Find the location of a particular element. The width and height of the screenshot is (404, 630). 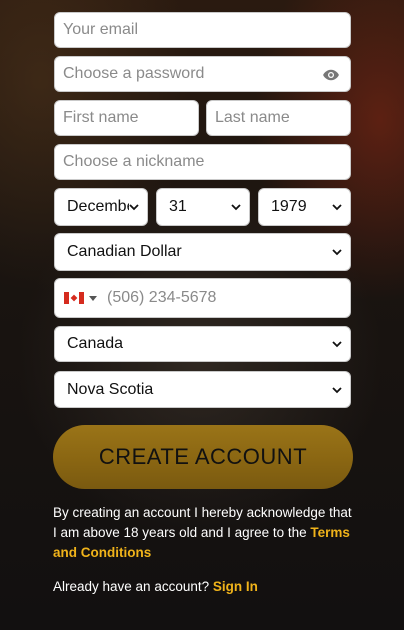

phone-input is located at coordinates (202, 298).